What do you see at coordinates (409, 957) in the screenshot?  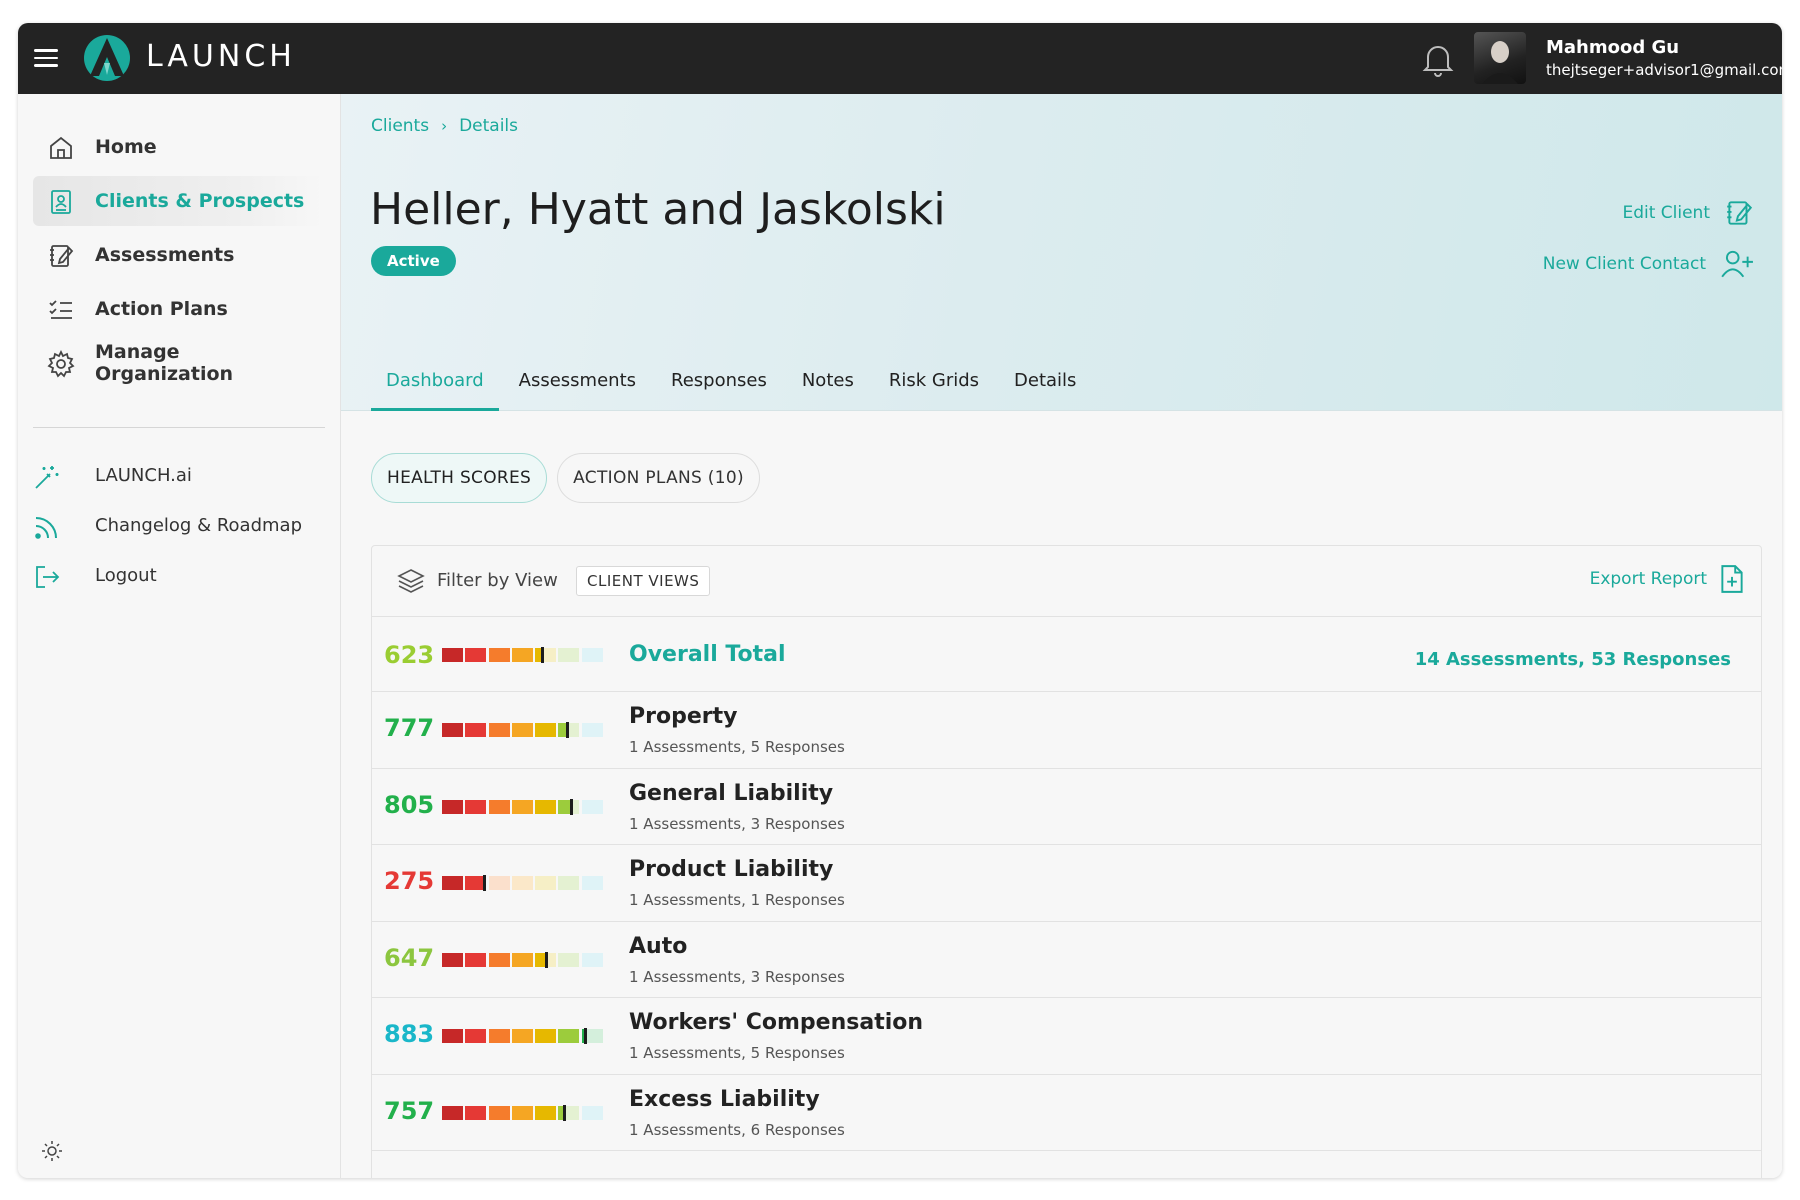 I see `health-score-value: 647` at bounding box center [409, 957].